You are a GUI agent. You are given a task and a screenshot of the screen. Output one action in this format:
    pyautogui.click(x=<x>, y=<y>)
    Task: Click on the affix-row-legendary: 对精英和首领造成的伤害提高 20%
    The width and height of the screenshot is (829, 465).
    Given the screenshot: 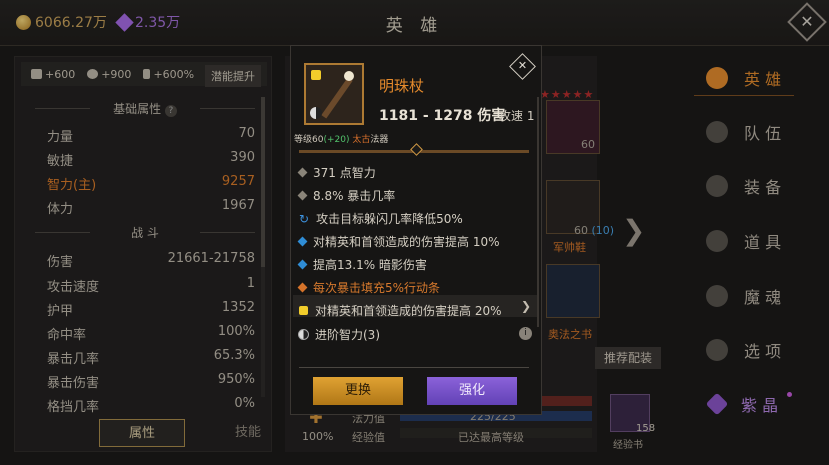 What is the action you would take?
    pyautogui.click(x=400, y=310)
    